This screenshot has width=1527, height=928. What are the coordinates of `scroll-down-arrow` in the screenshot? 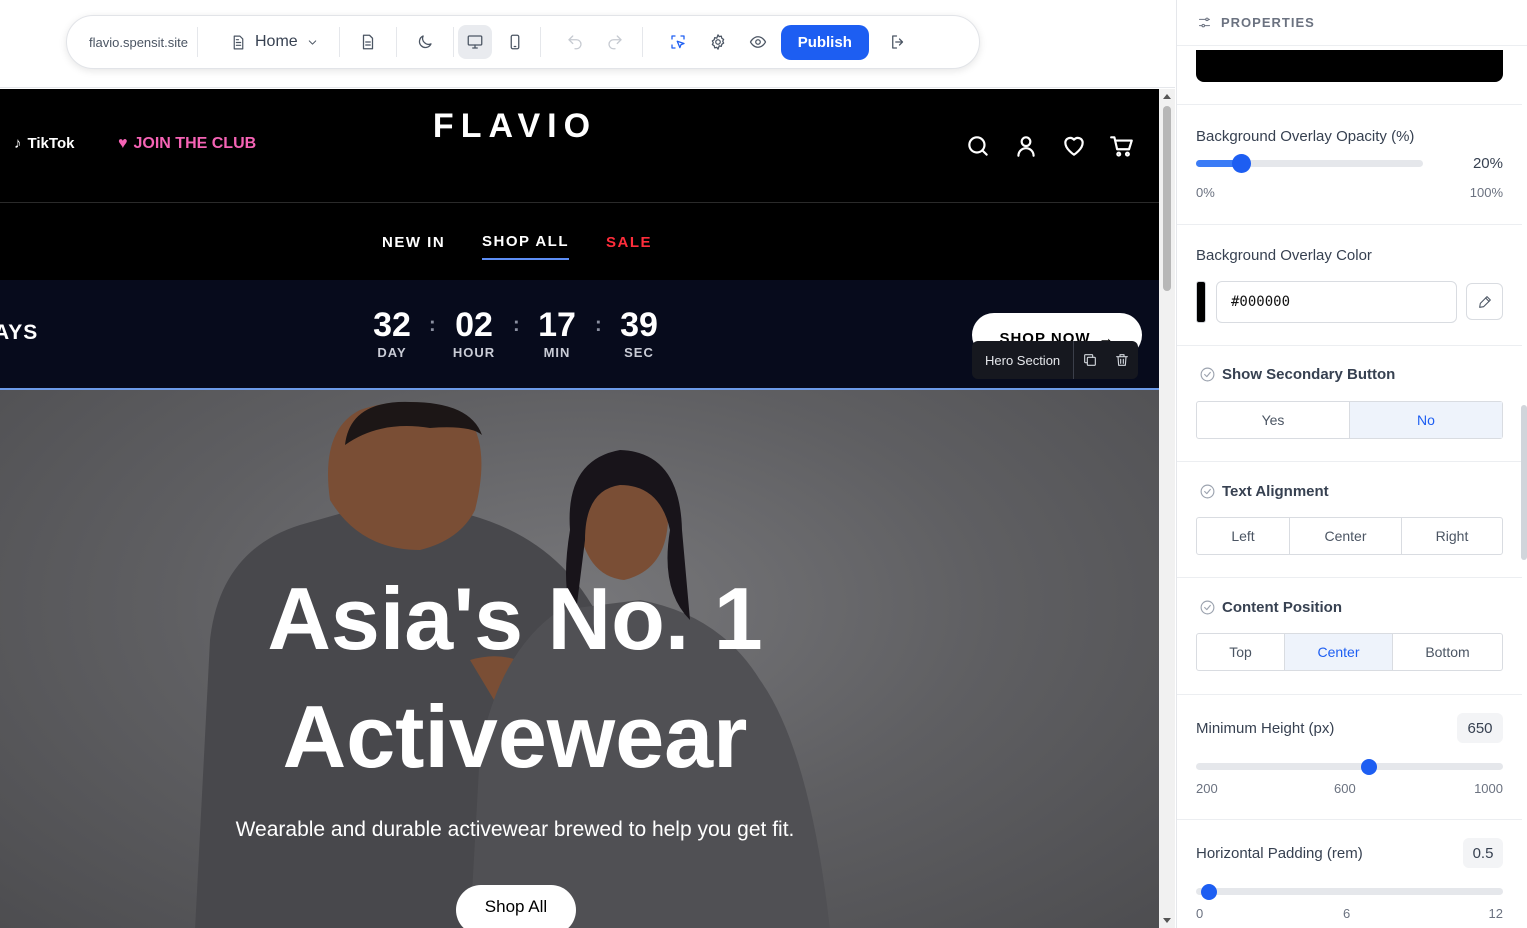 It's located at (1167, 920).